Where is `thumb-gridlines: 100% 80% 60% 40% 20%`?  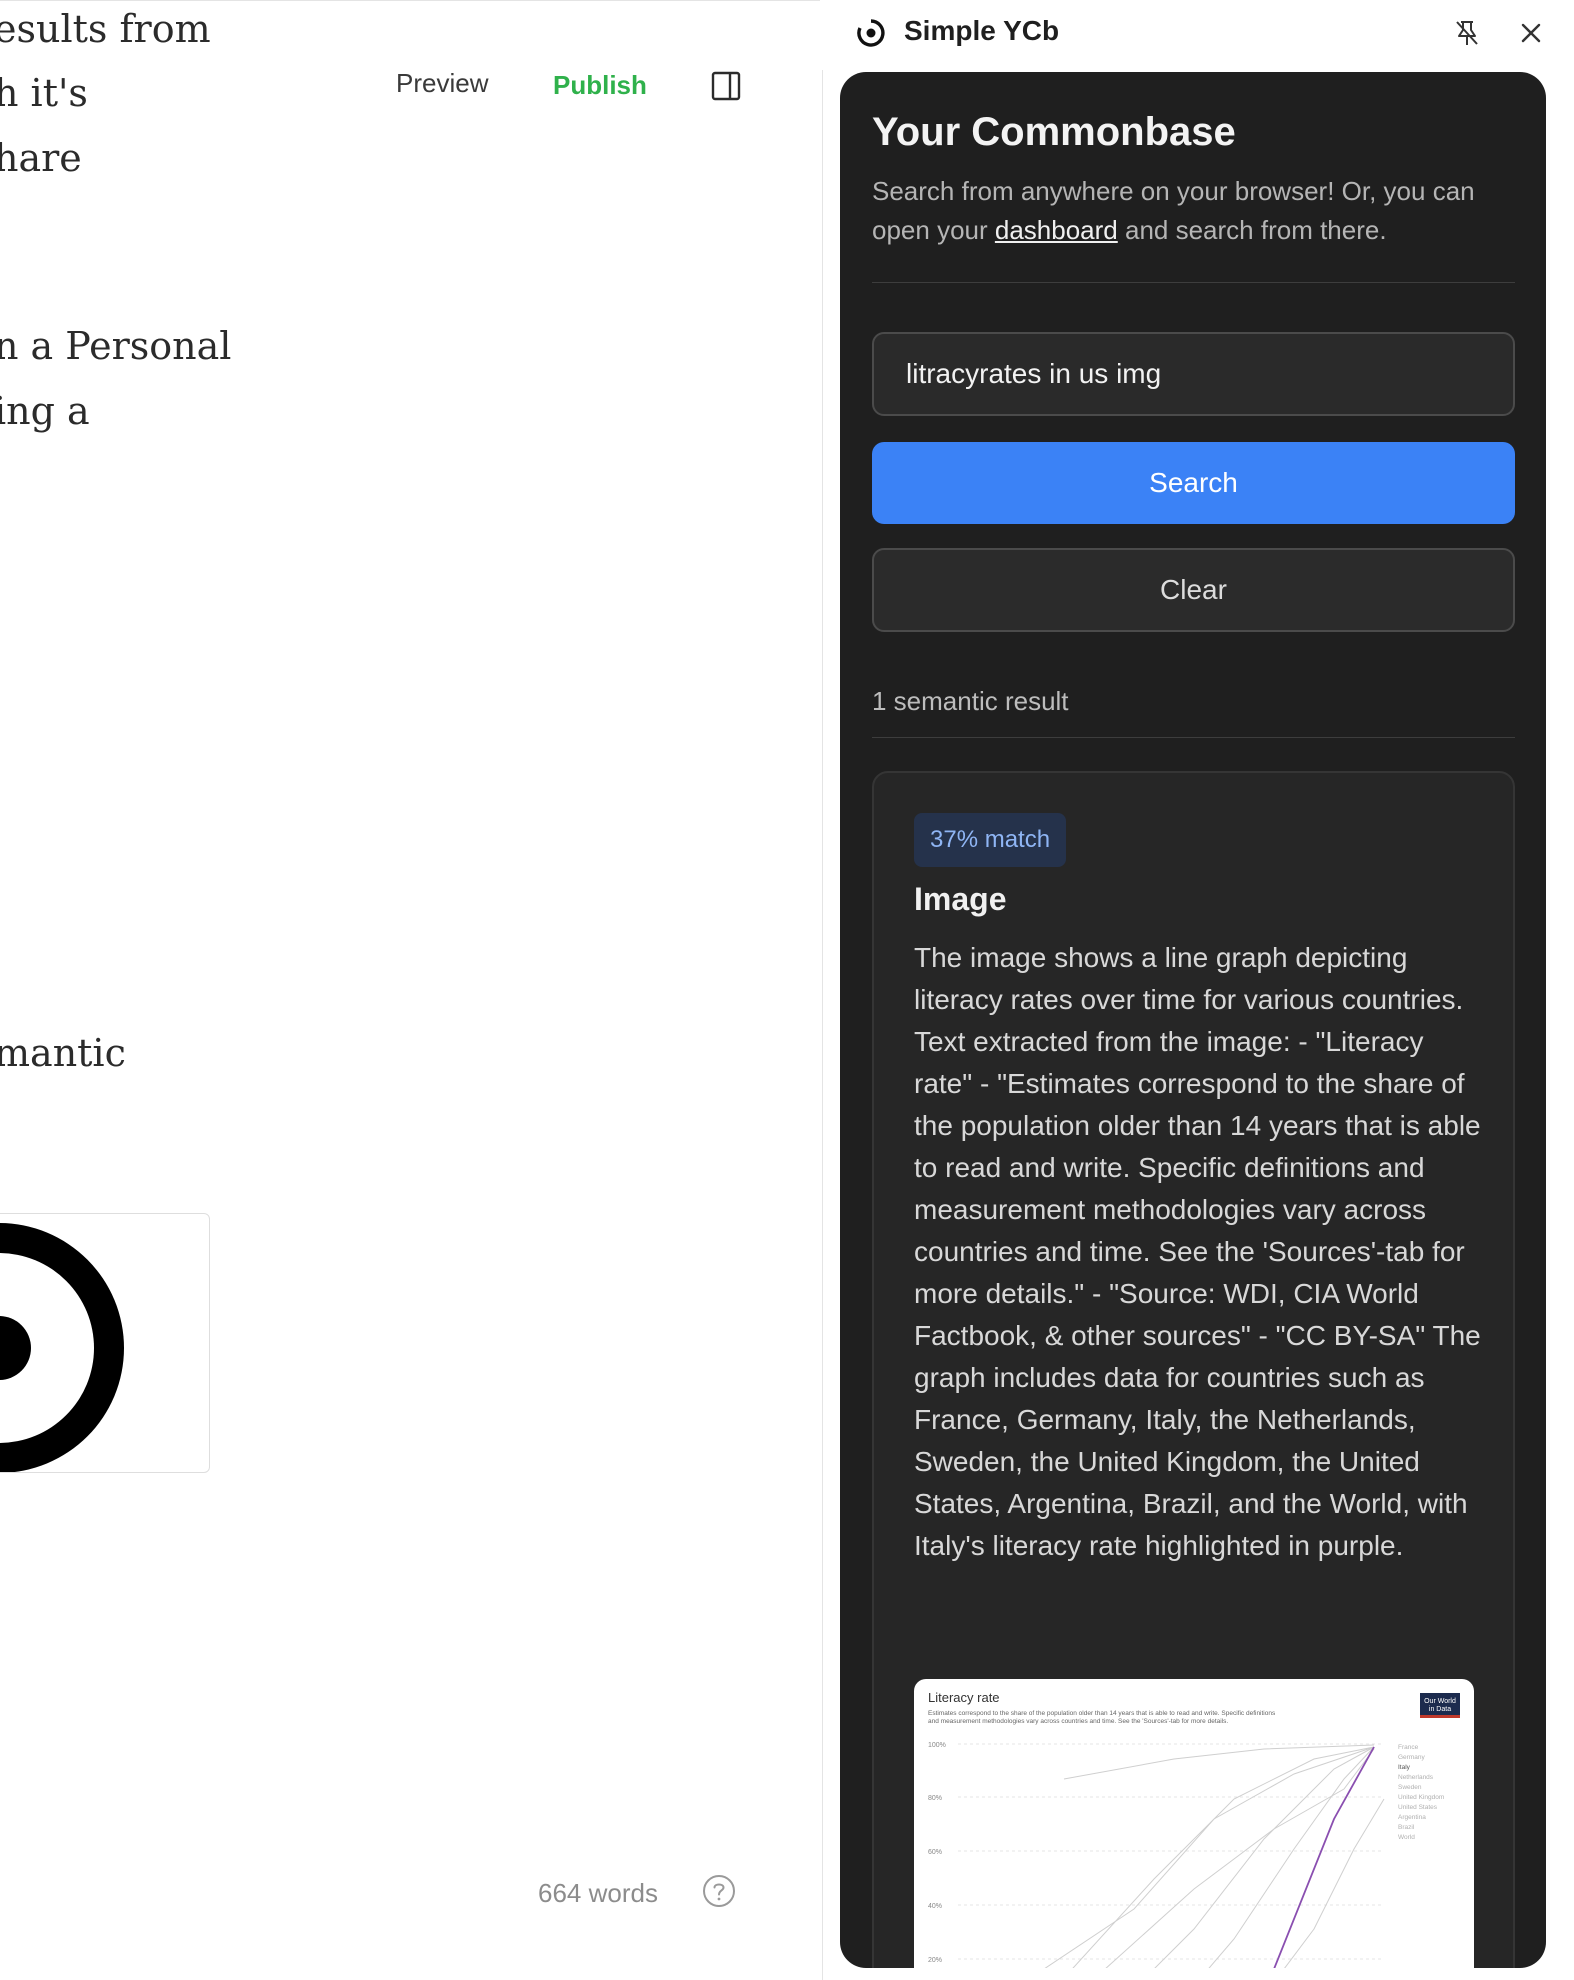 thumb-gridlines: 100% 80% 60% 40% 20% is located at coordinates (1156, 1853).